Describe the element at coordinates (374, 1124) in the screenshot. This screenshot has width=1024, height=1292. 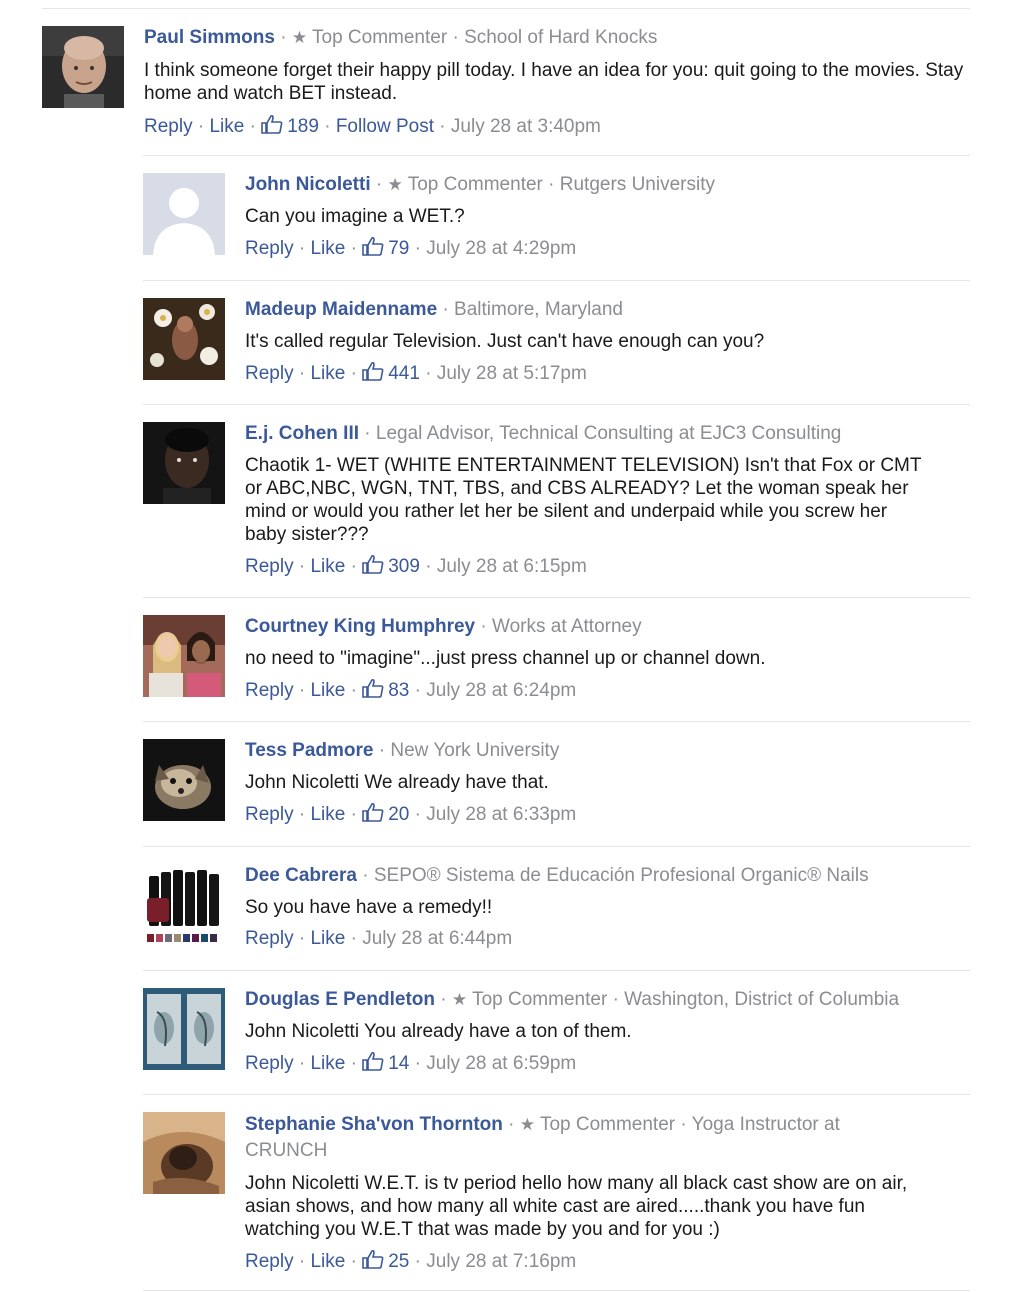
I see `commenter-name: Stephanie Sha'von Thornton` at that location.